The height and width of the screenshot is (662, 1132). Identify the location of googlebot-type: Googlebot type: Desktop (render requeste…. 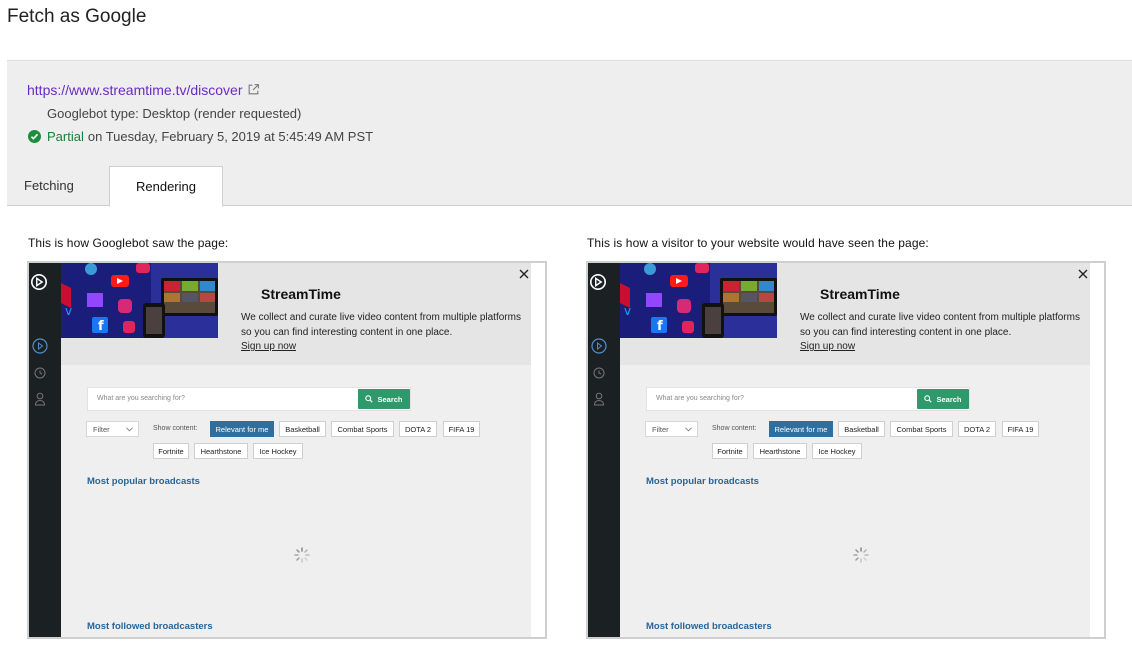
(174, 113).